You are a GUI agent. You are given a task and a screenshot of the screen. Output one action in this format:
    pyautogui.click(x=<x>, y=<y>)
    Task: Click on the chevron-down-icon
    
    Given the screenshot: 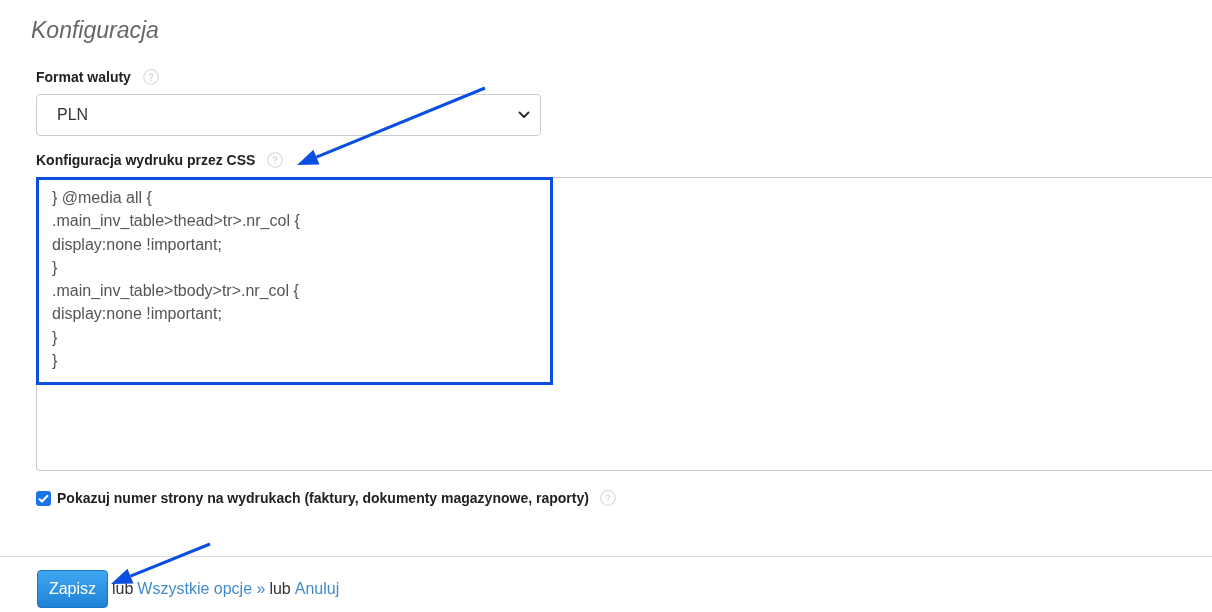 What is the action you would take?
    pyautogui.click(x=524, y=115)
    